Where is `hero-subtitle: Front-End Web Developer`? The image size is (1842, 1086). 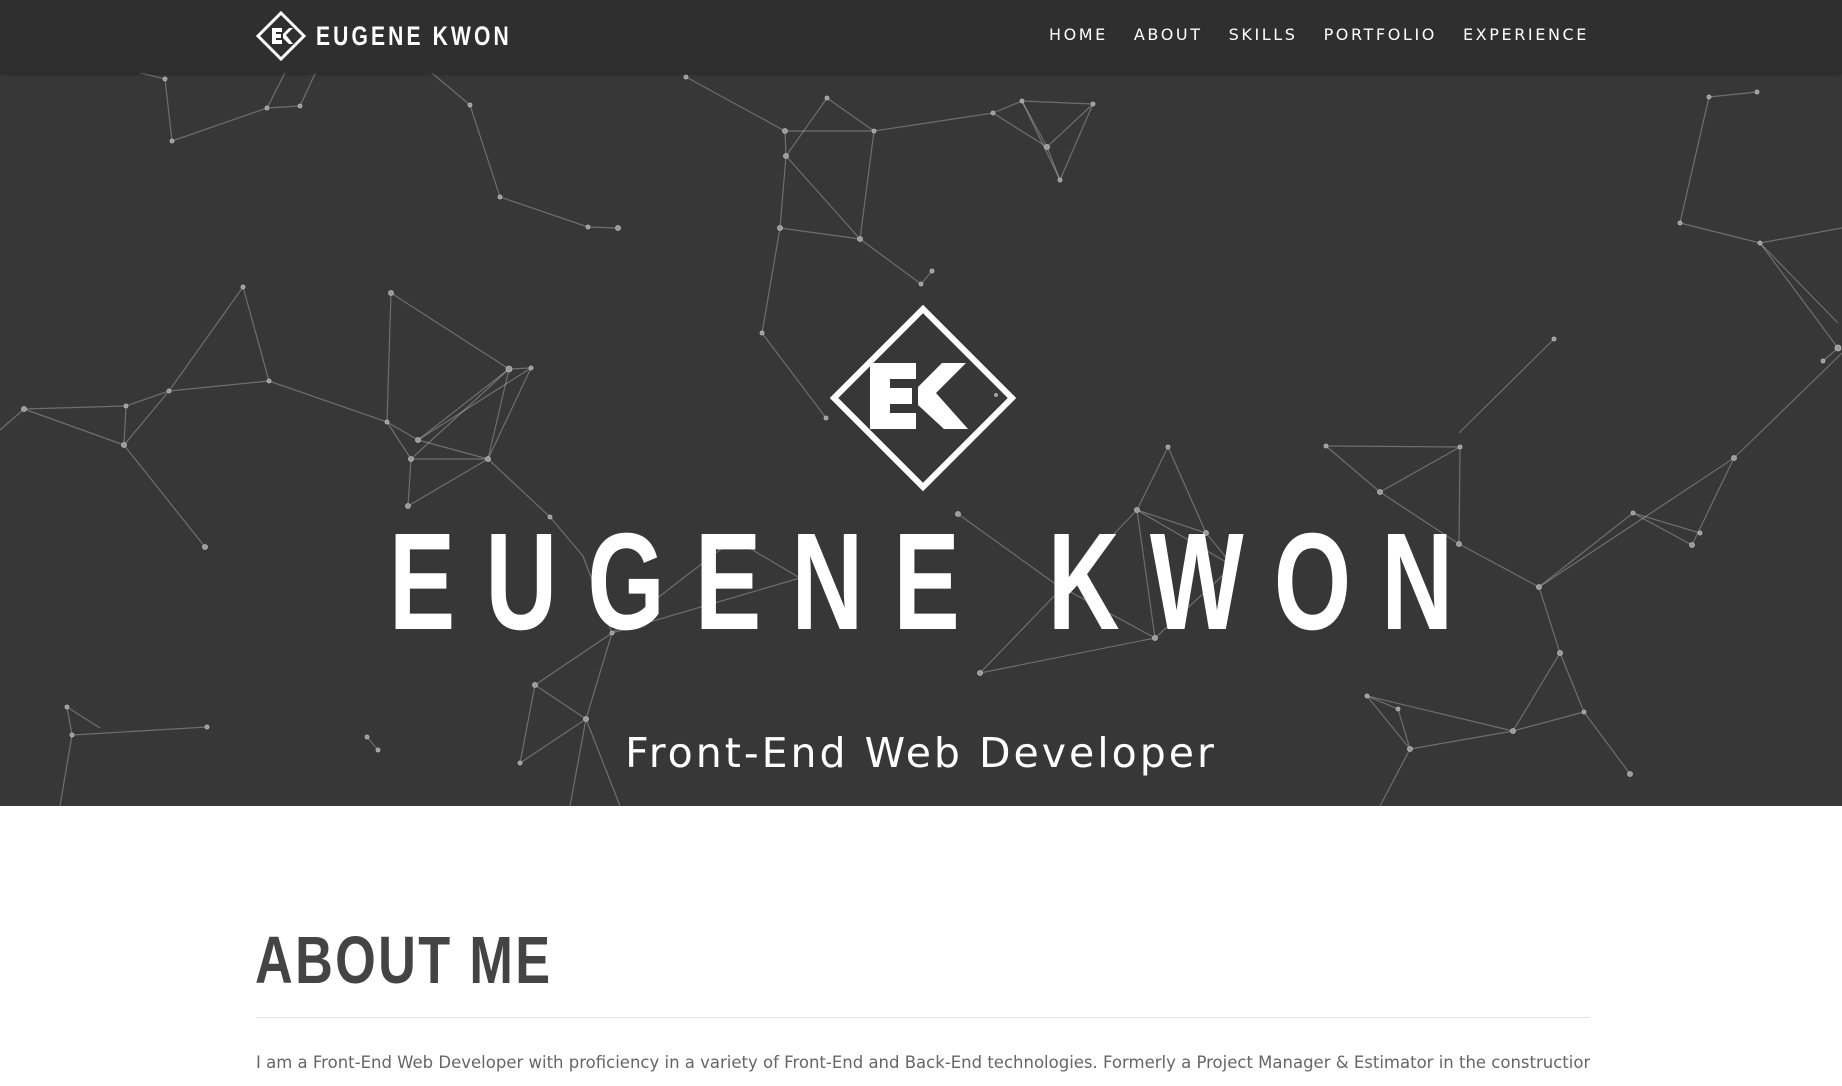
hero-subtitle: Front-End Web Developer is located at coordinates (921, 753).